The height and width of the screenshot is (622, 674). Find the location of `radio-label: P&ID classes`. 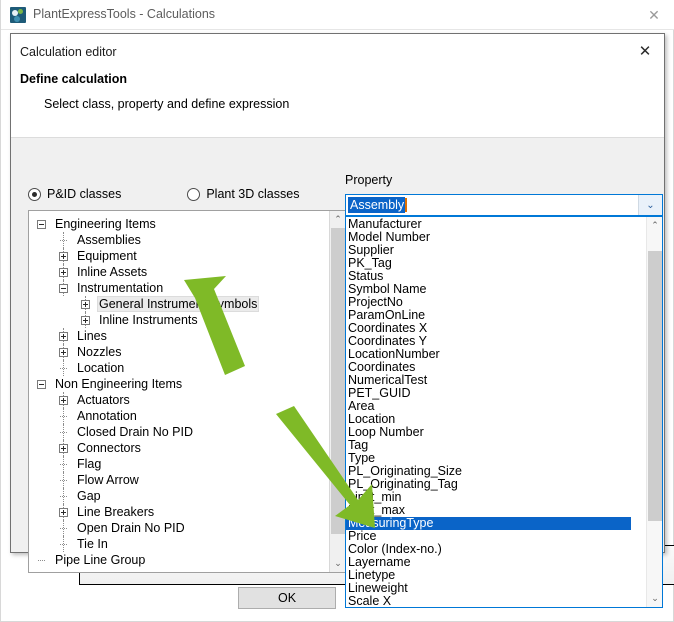

radio-label: P&ID classes is located at coordinates (84, 194).